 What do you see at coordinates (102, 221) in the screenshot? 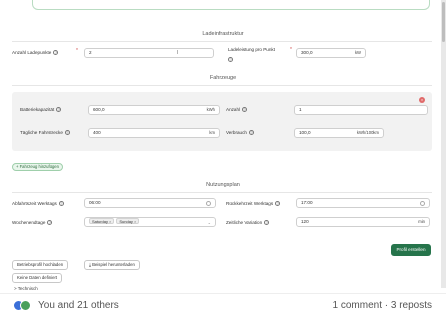
I see `weekend-chip: Saturday×` at bounding box center [102, 221].